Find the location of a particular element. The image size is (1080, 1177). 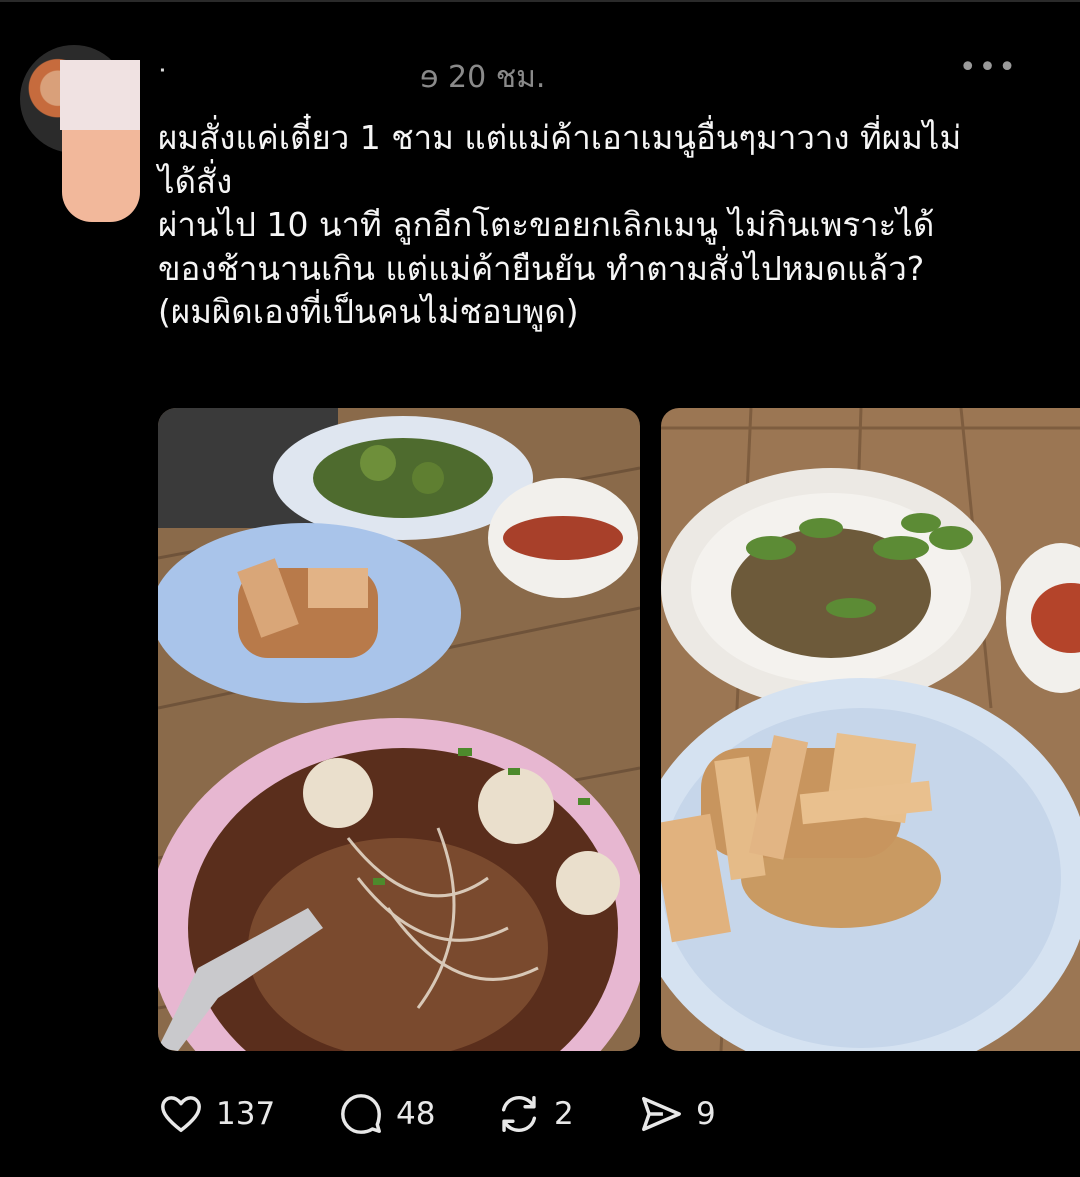

share-button: 9 is located at coordinates (677, 1114).